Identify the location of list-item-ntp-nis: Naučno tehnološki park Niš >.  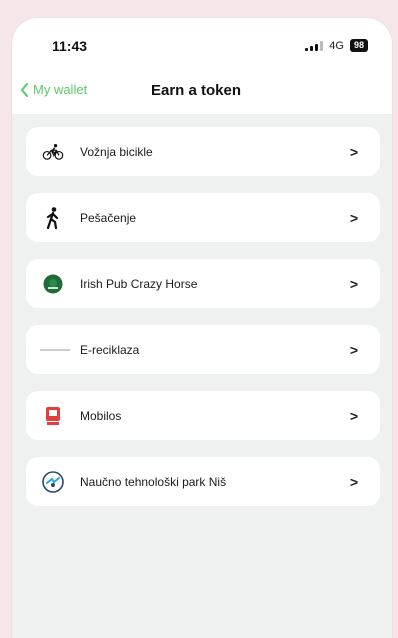
(203, 481).